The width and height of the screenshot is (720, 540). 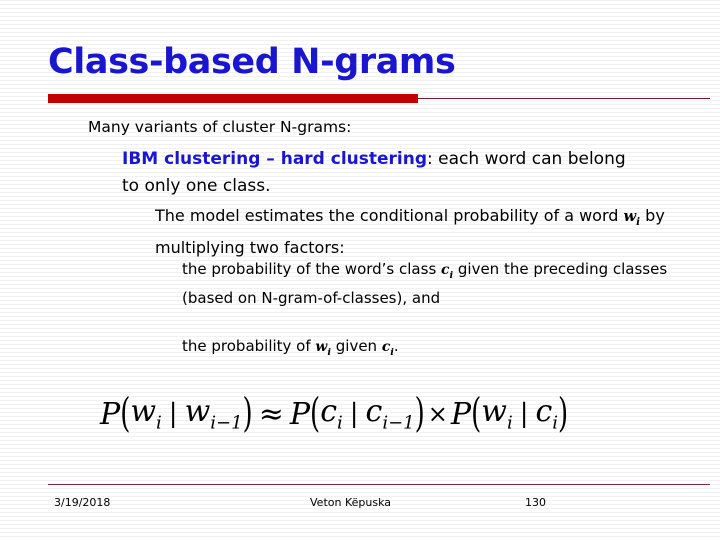 I want to click on equation-w-i-2: wi, so click(x=496, y=414).